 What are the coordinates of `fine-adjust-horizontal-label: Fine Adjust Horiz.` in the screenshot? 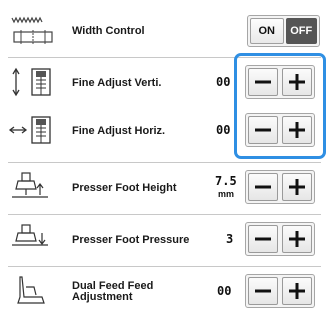 It's located at (119, 131).